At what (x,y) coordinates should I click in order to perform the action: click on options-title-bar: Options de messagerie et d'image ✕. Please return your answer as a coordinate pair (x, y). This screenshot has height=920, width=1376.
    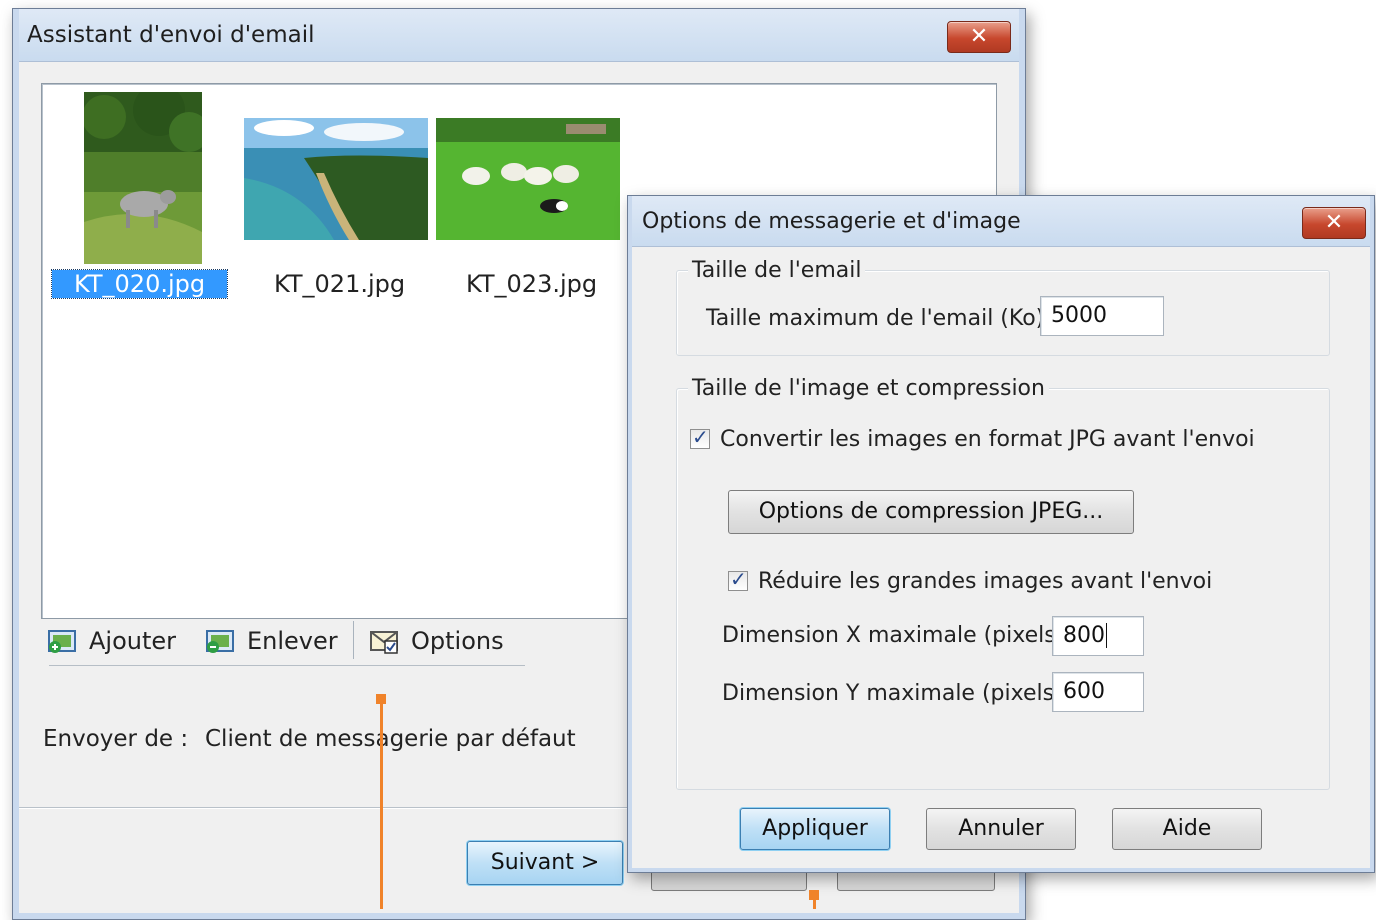
    Looking at the image, I should click on (1001, 221).